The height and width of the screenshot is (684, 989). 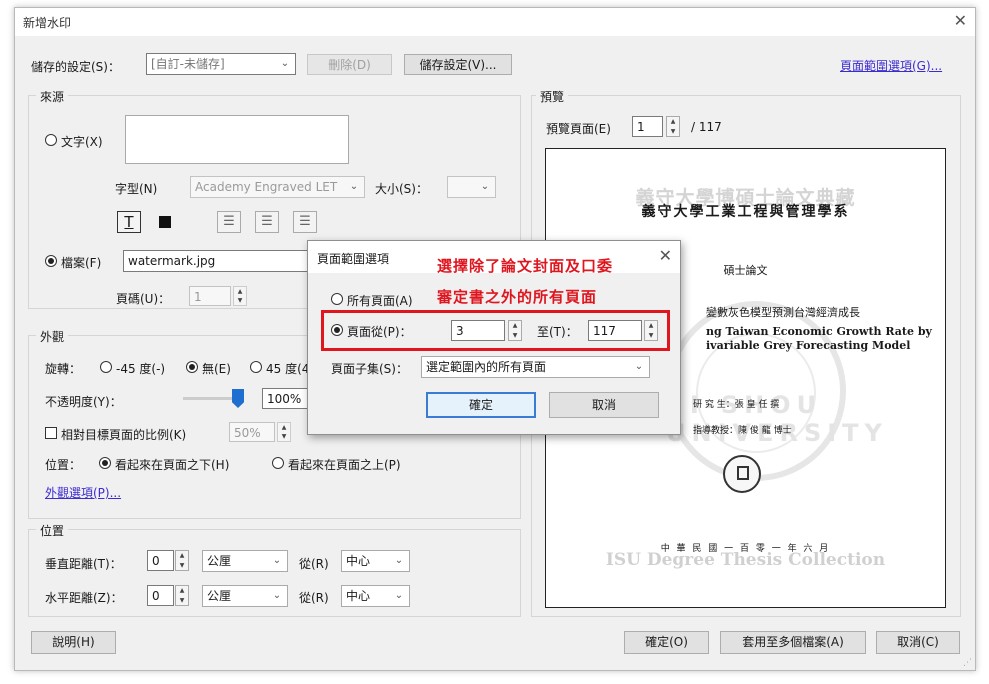 What do you see at coordinates (344, 465) in the screenshot?
I see `front-page-label: 看起來在頁面之上(P)` at bounding box center [344, 465].